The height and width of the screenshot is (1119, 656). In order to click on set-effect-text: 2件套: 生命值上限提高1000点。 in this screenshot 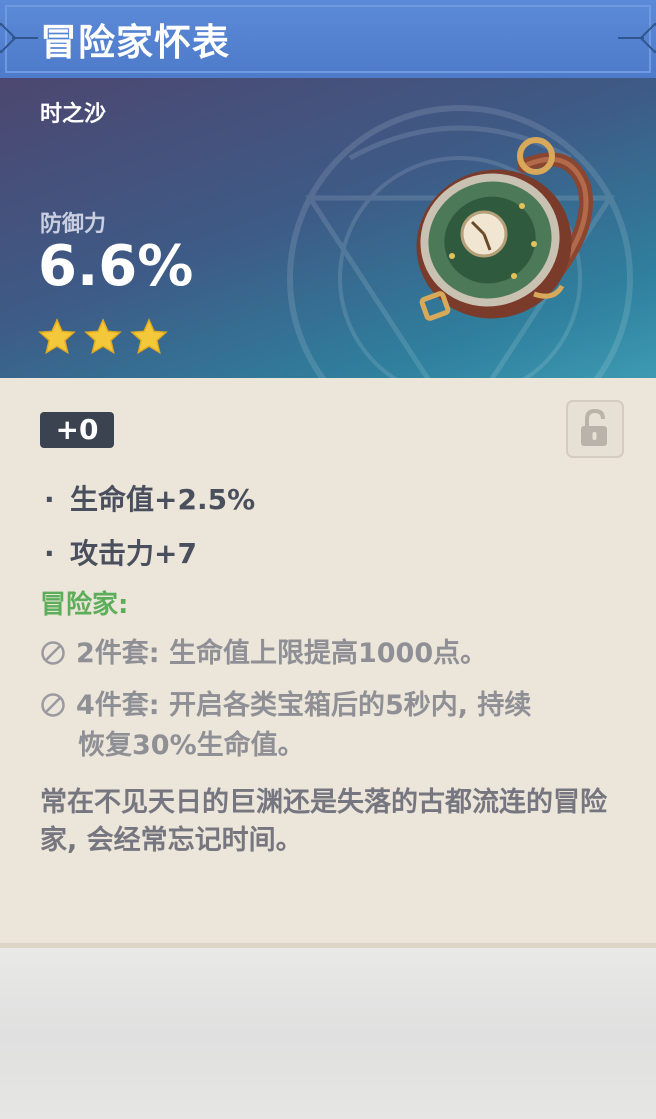, I will do `click(282, 653)`.